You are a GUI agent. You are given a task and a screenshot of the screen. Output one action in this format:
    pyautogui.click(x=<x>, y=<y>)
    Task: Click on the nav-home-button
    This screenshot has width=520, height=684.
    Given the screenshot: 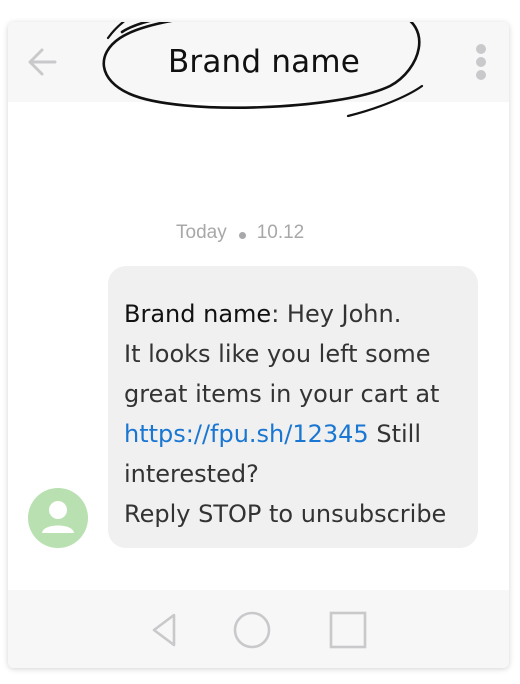 What is the action you would take?
    pyautogui.click(x=252, y=630)
    